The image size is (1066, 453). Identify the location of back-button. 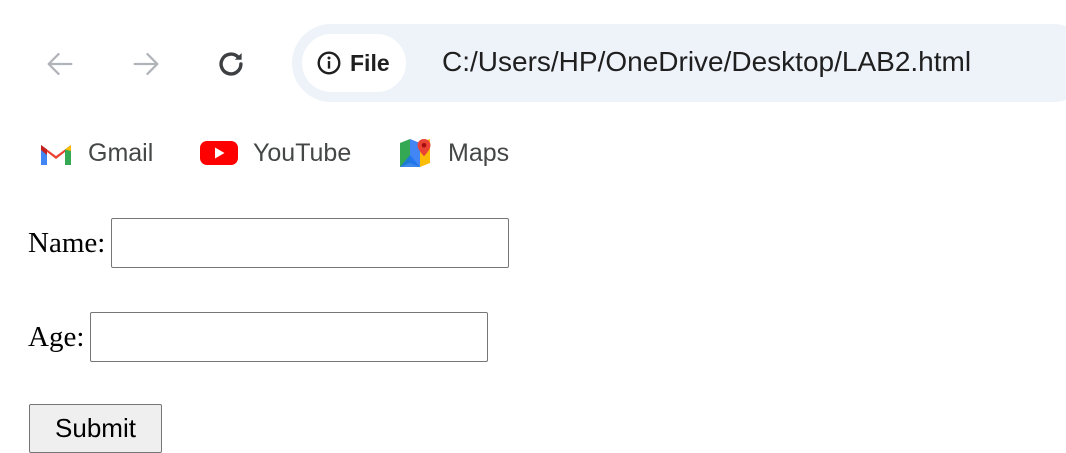
(60, 64).